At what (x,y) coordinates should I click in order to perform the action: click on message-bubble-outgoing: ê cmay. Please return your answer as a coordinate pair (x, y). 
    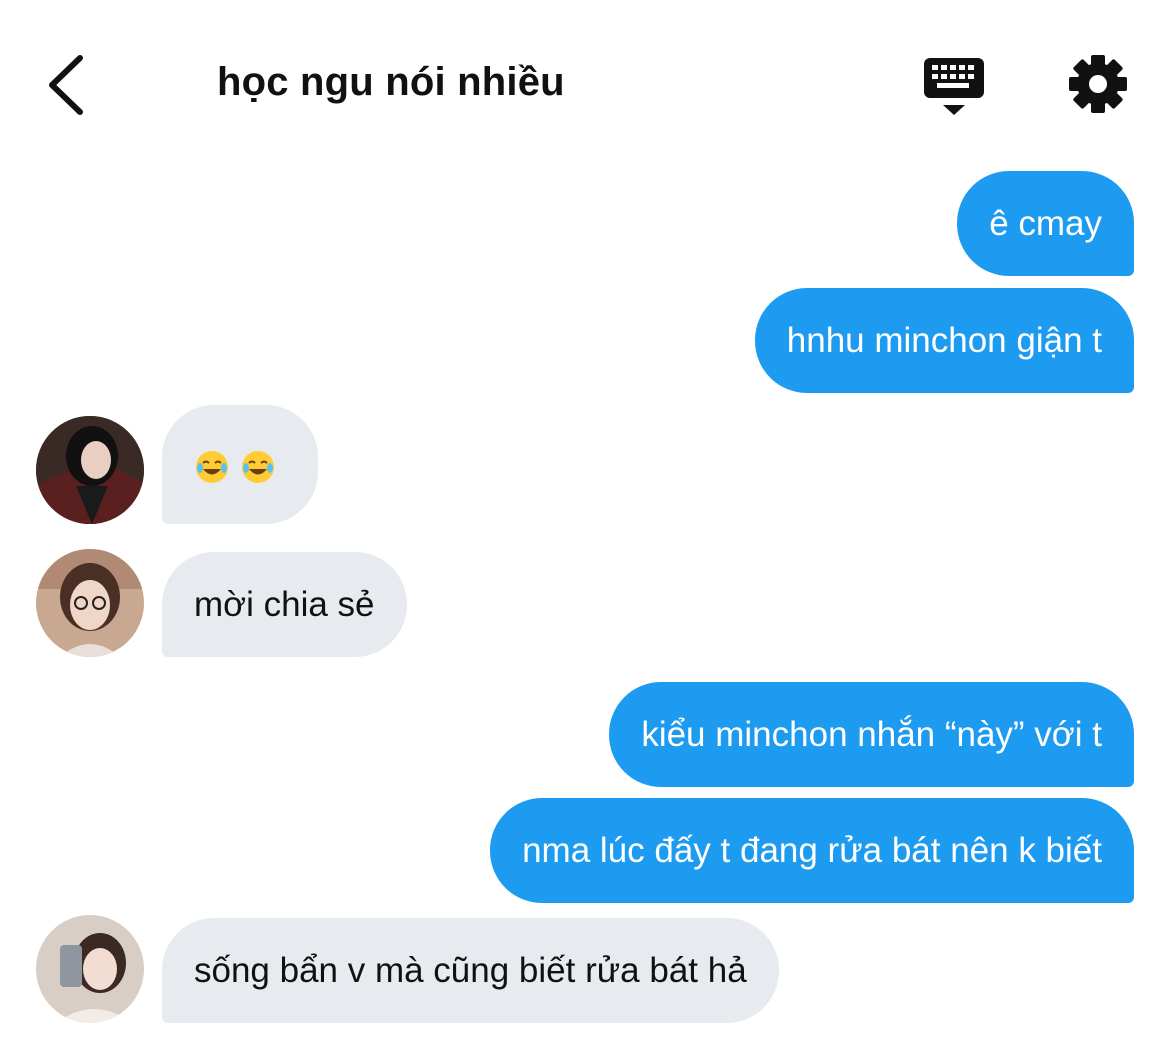
    Looking at the image, I should click on (1045, 223).